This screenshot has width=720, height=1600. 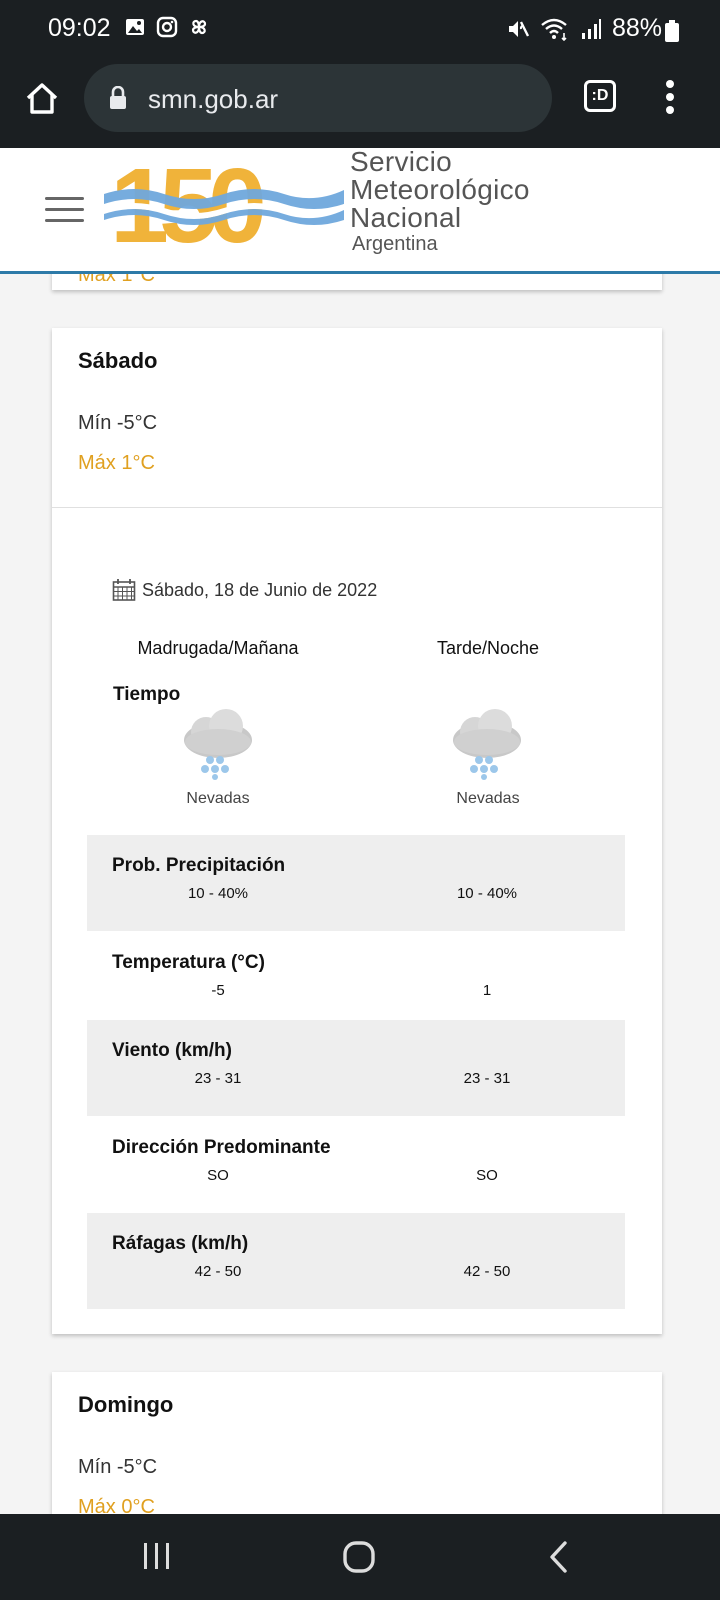 What do you see at coordinates (356, 883) in the screenshot?
I see `row-precipitation: Prob. Precipitación 10 - 40% 10 - 40%` at bounding box center [356, 883].